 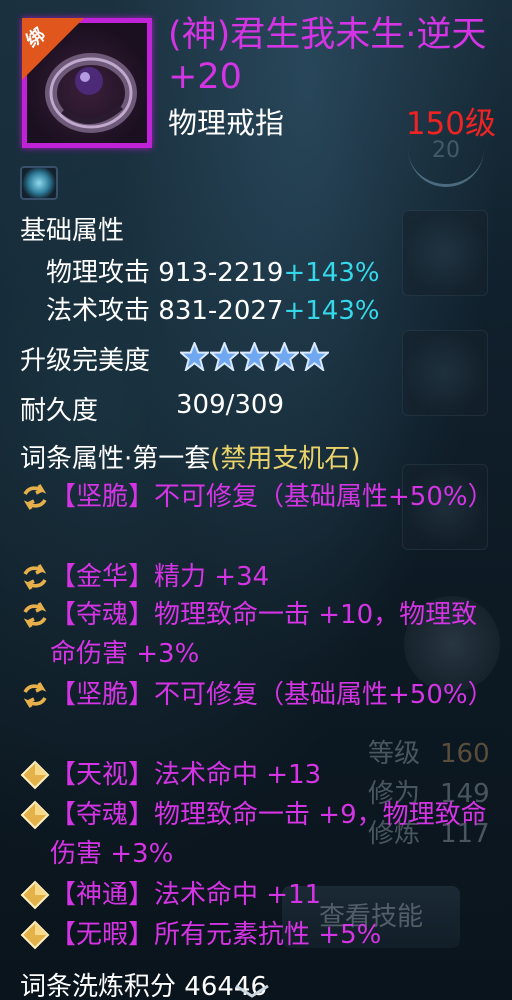 I want to click on durability-value: 309/309, so click(x=230, y=405).